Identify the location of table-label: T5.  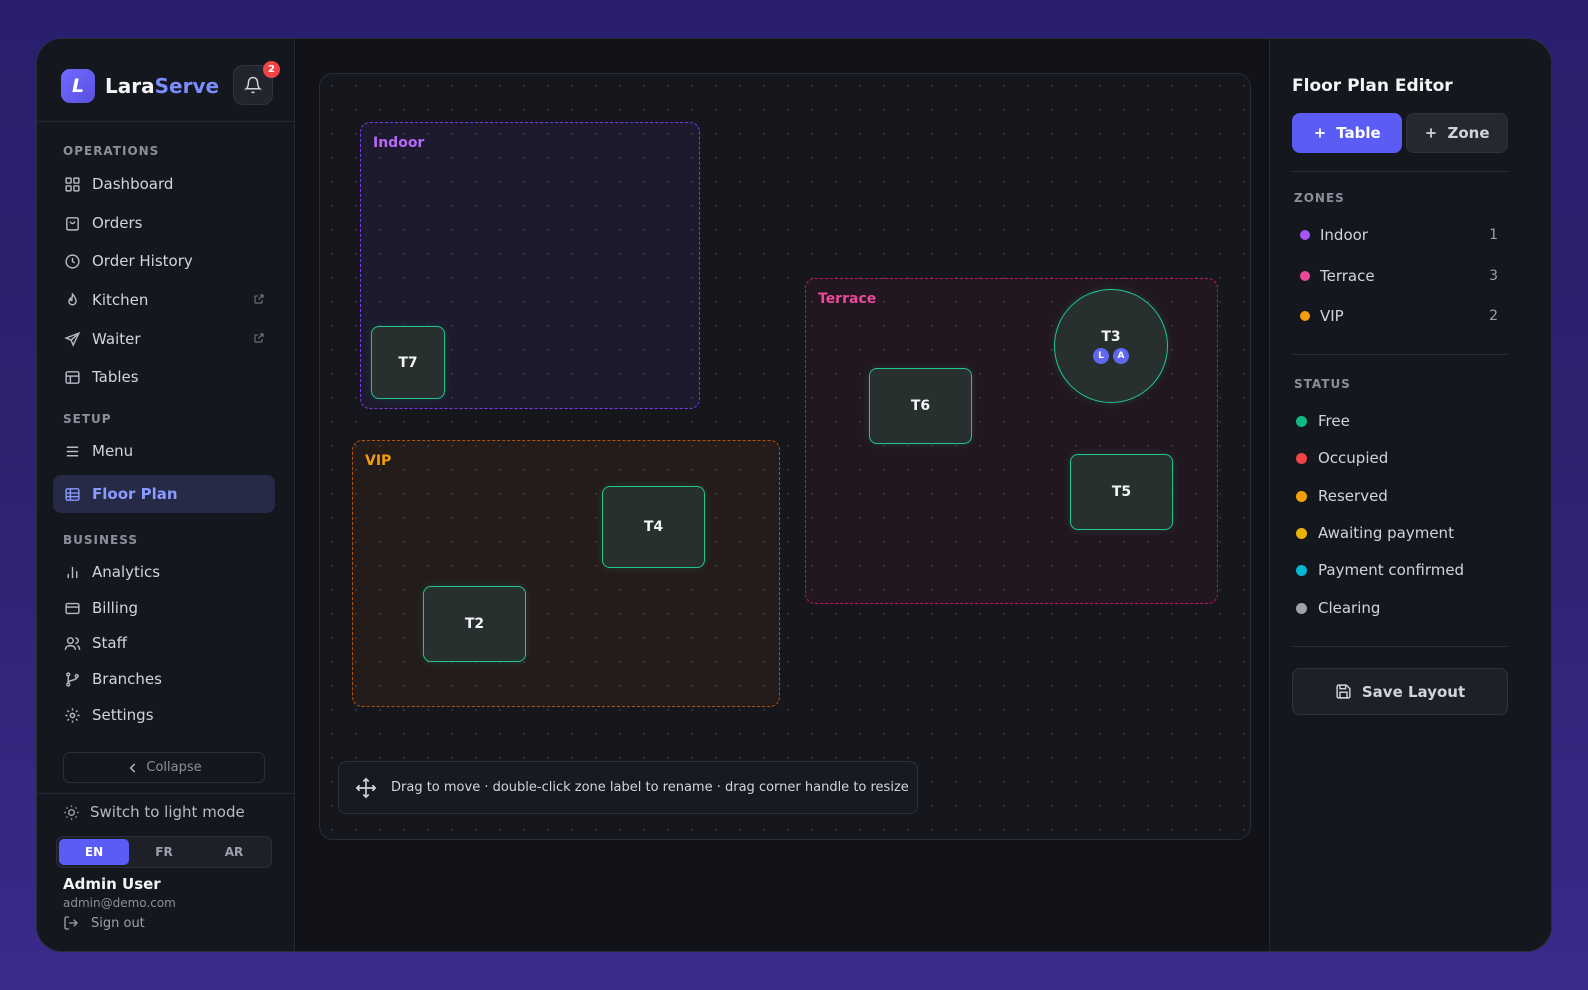
(1121, 492).